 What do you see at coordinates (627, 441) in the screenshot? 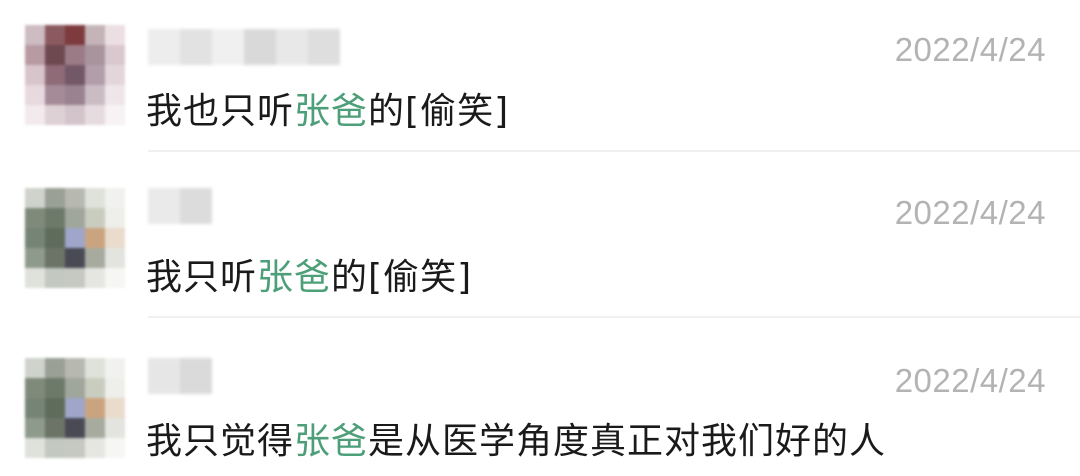
I see `comment-text-after: 是从医学角度真正对我们好的人` at bounding box center [627, 441].